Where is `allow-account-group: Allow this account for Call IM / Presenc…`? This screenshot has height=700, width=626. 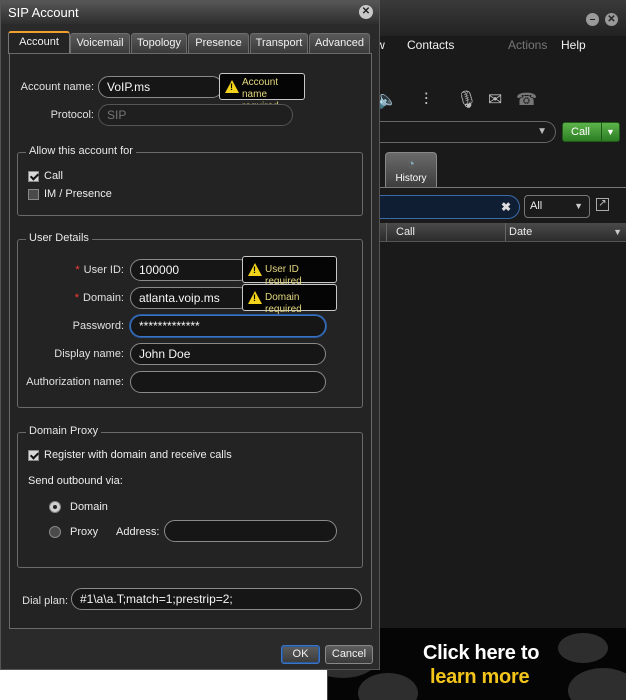
allow-account-group: Allow this account for Call IM / Presenc… is located at coordinates (190, 180).